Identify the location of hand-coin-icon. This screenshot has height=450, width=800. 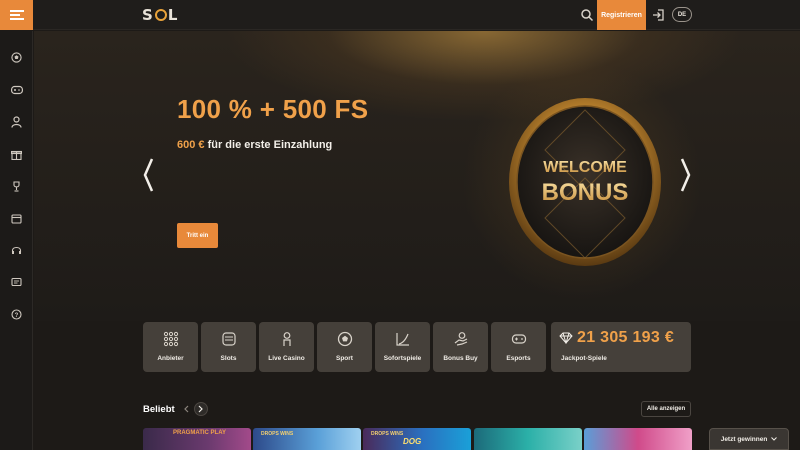
(460, 339).